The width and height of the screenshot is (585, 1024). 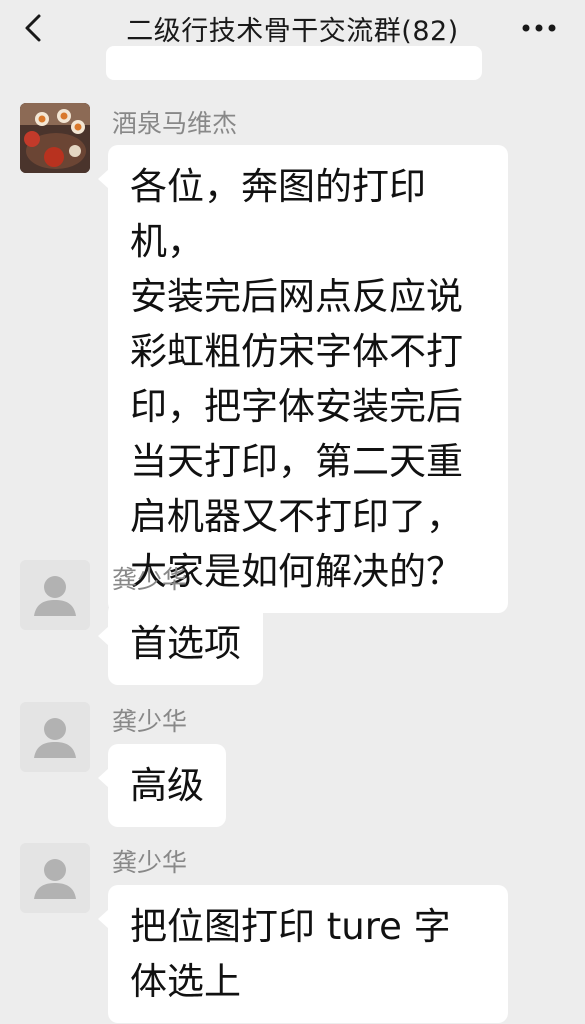 I want to click on previous-message-bubble, so click(x=294, y=63).